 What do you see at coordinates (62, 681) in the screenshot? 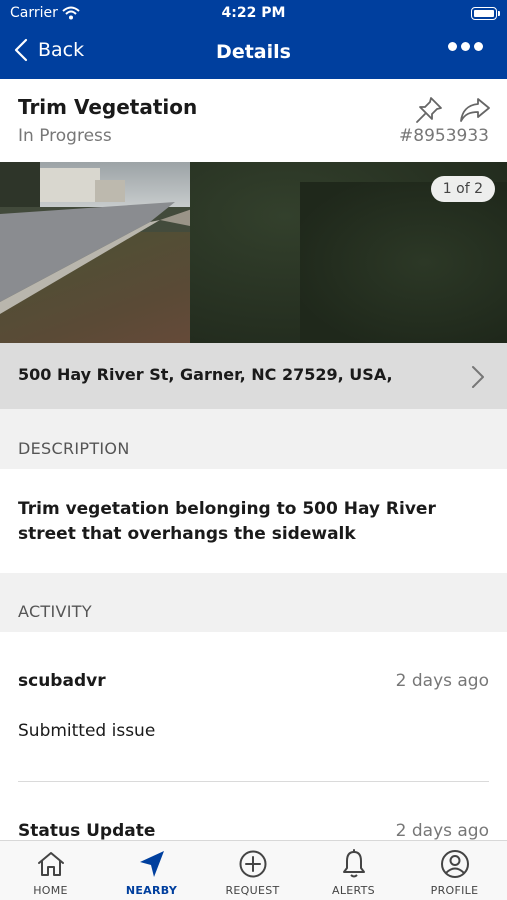
I see `activity-user: scubadvr` at bounding box center [62, 681].